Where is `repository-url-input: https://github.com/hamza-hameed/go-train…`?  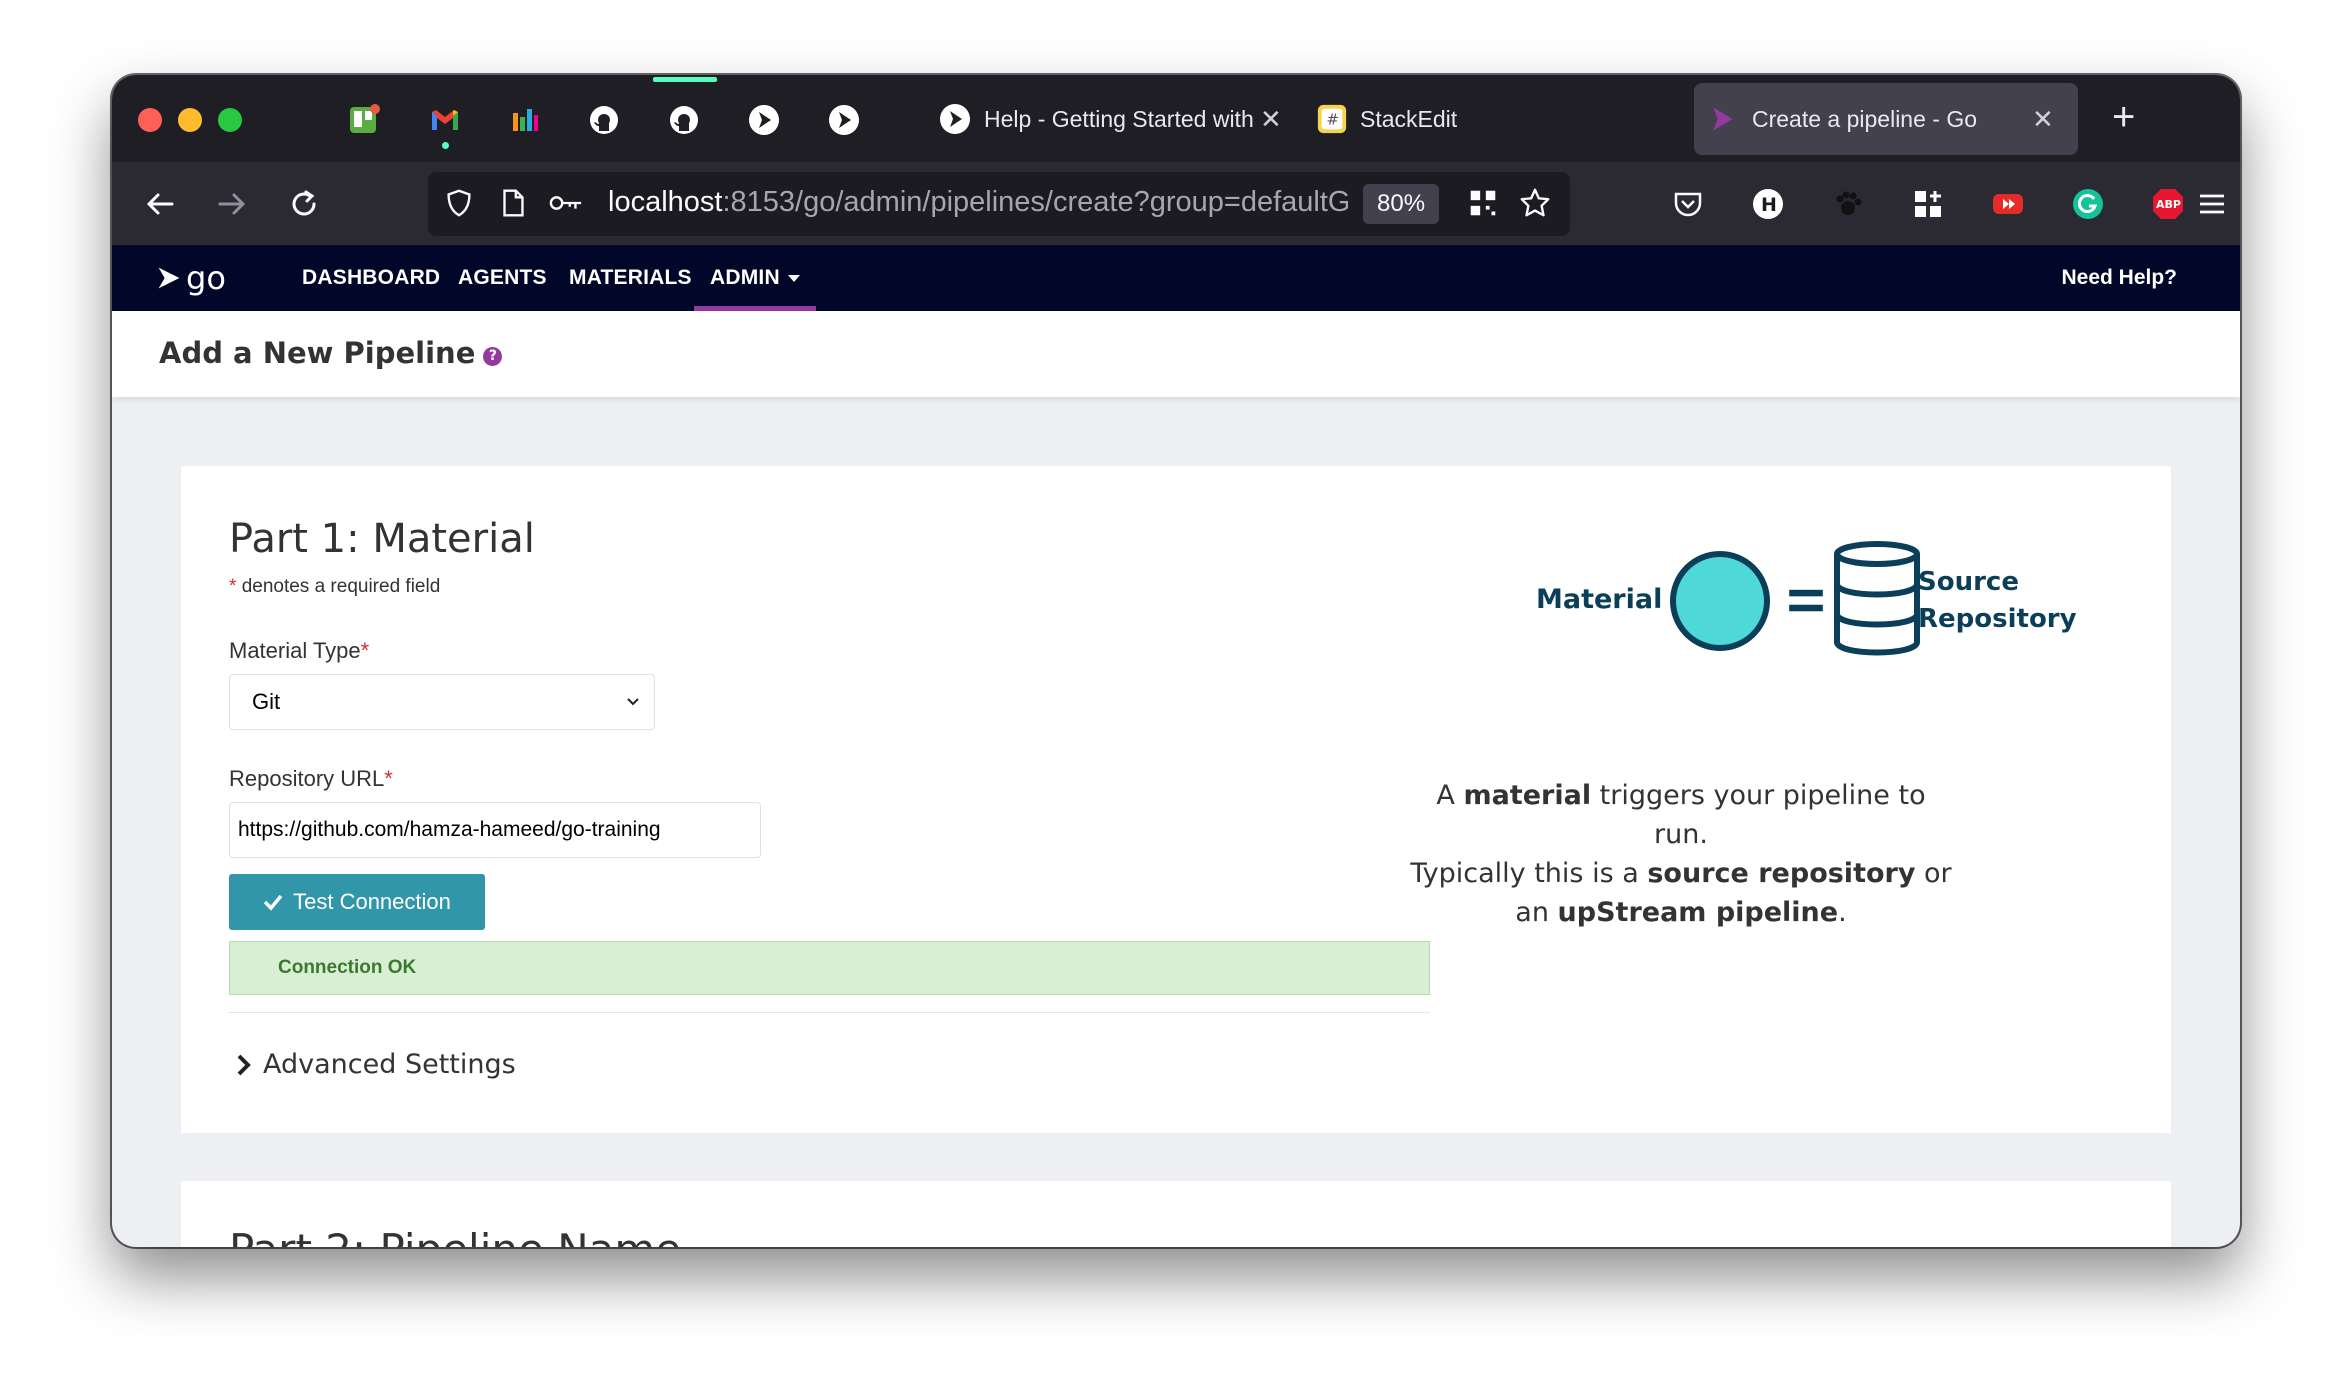
repository-url-input: https://github.com/hamza-hameed/go-train… is located at coordinates (495, 830).